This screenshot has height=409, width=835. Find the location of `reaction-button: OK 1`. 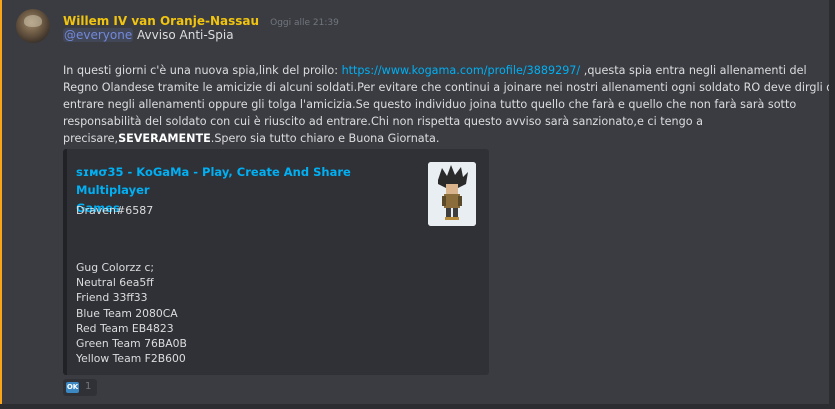

reaction-button: OK 1 is located at coordinates (80, 387).